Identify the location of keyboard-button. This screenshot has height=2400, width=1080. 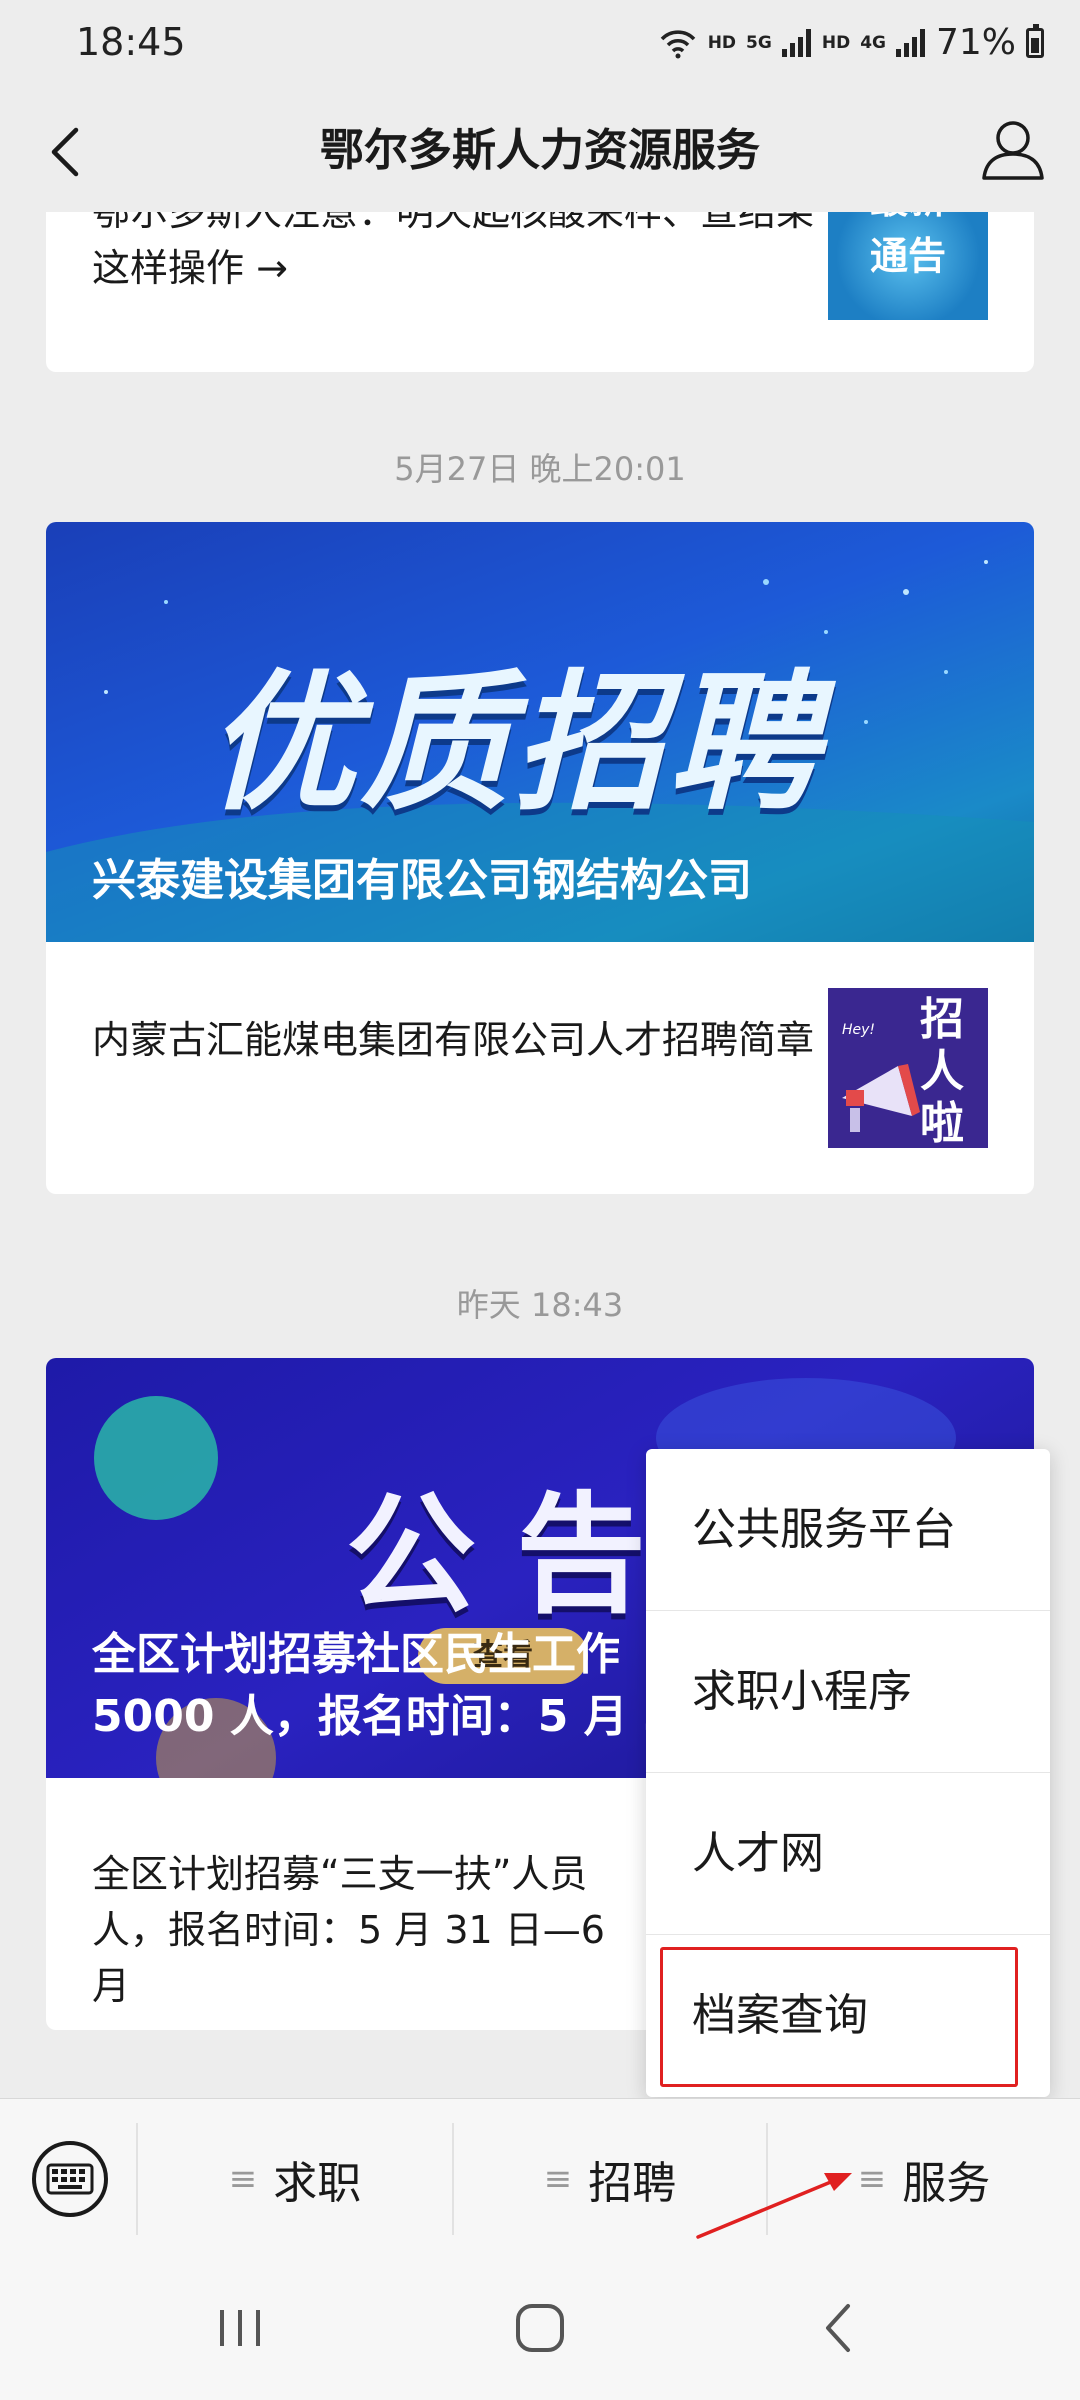
(70, 2179).